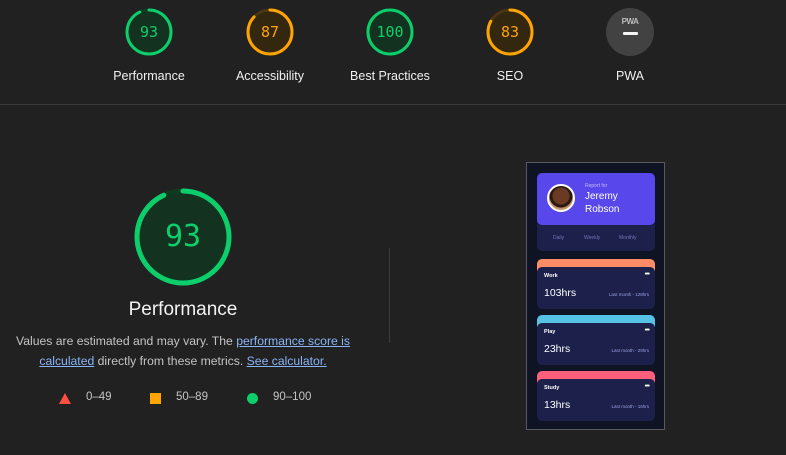 The height and width of the screenshot is (455, 786). Describe the element at coordinates (557, 405) in the screenshot. I see `study-hours: 13hrs` at that location.